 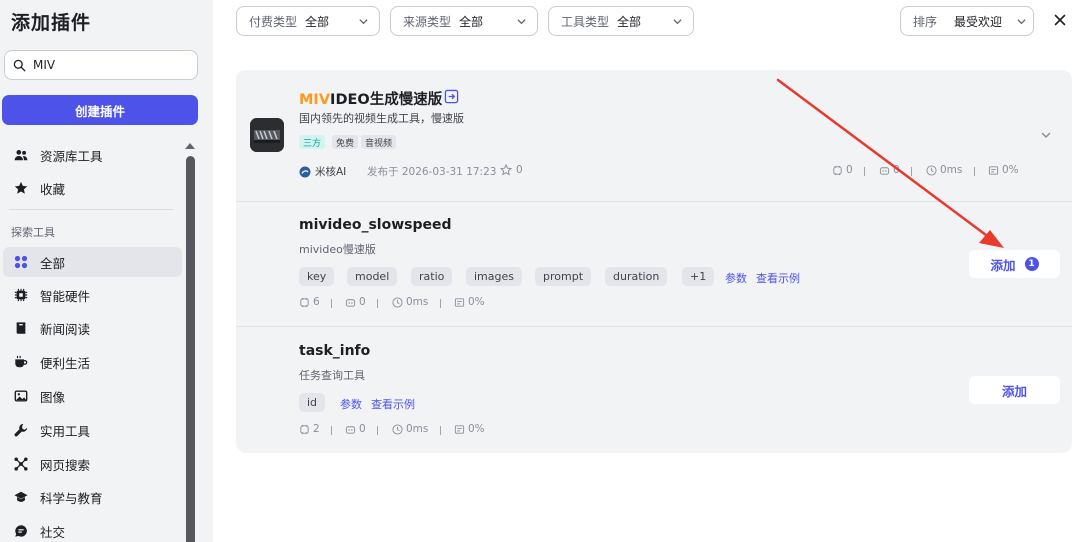 I want to click on filter-pay-type: 付费类型 全部, so click(x=308, y=21).